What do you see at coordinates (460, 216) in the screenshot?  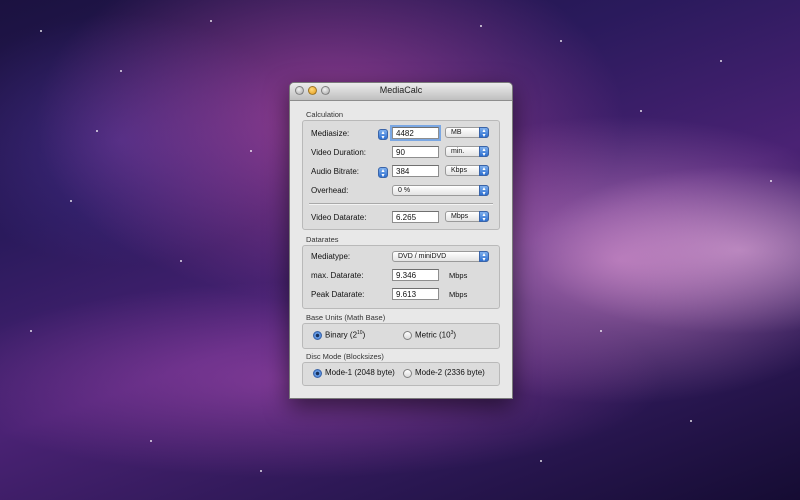 I see `video-datarate-unit-value: Mbps` at bounding box center [460, 216].